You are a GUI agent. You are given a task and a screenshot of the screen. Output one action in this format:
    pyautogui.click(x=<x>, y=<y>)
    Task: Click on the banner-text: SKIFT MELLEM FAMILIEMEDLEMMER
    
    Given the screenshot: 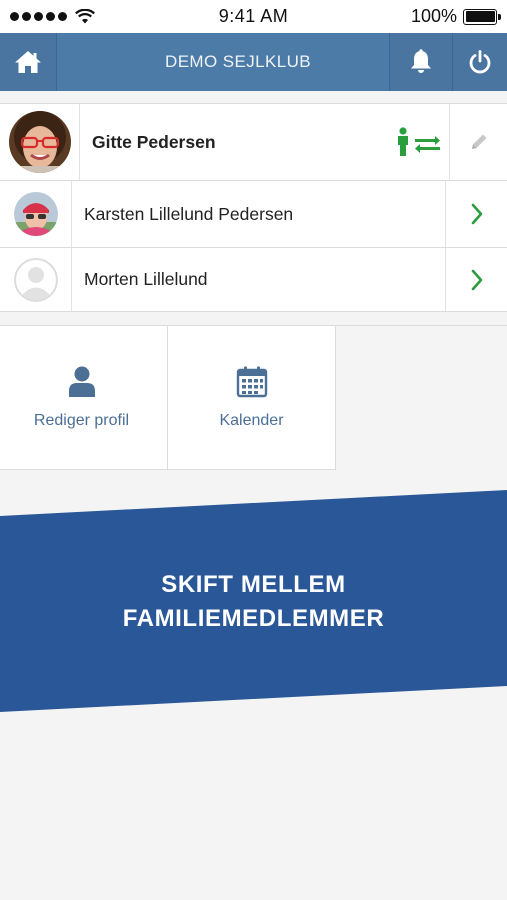 What is the action you would take?
    pyautogui.click(x=253, y=602)
    